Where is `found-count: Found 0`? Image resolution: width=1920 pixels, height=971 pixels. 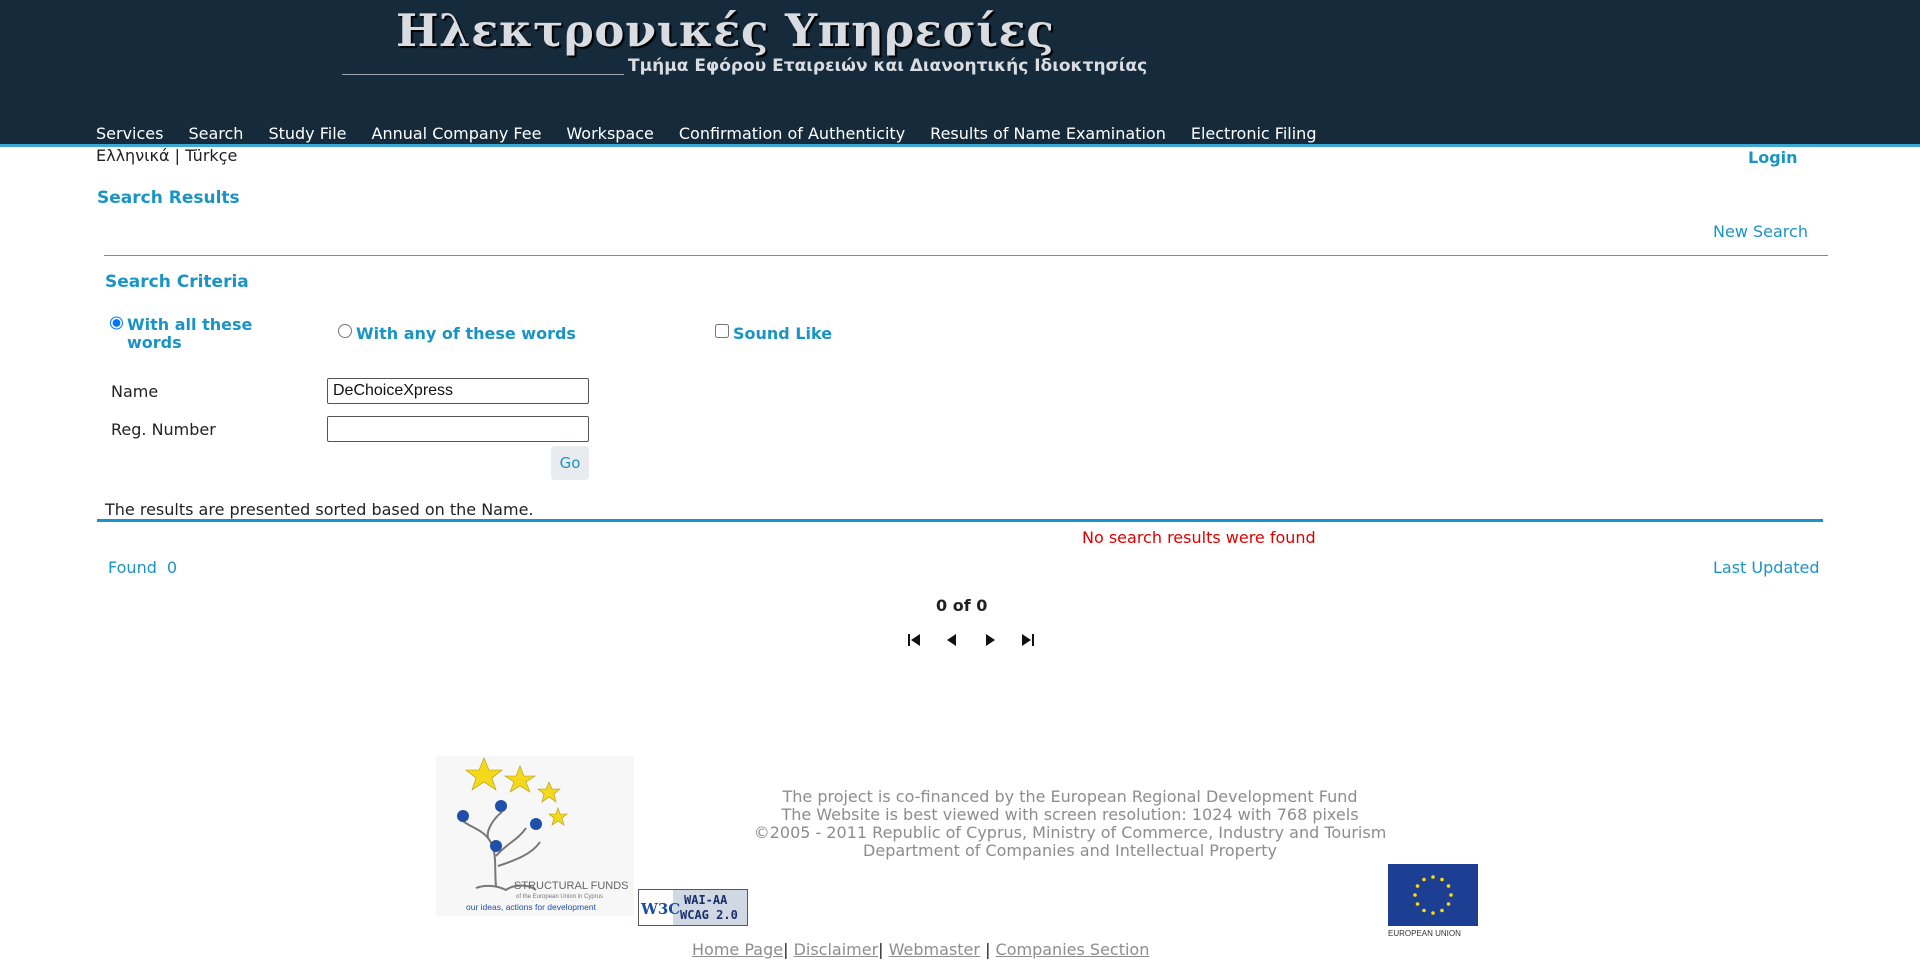 found-count: Found 0 is located at coordinates (142, 567).